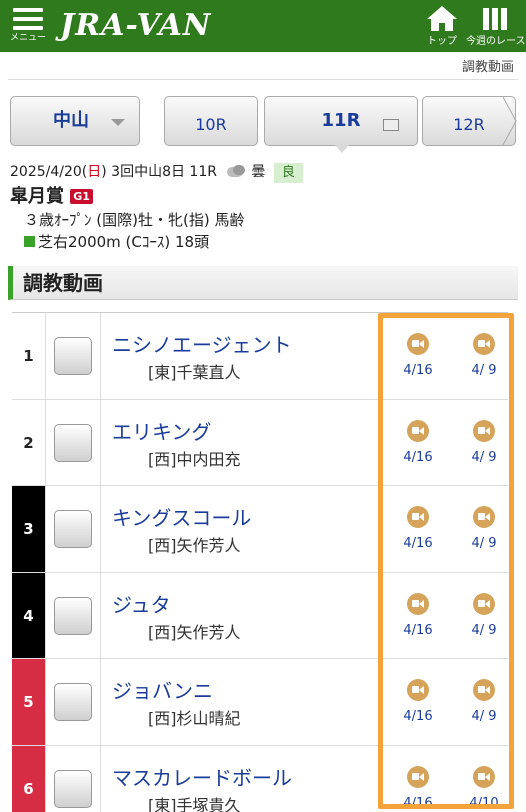  Describe the element at coordinates (49, 172) in the screenshot. I see `race-date: 2025/4/20(` at that location.